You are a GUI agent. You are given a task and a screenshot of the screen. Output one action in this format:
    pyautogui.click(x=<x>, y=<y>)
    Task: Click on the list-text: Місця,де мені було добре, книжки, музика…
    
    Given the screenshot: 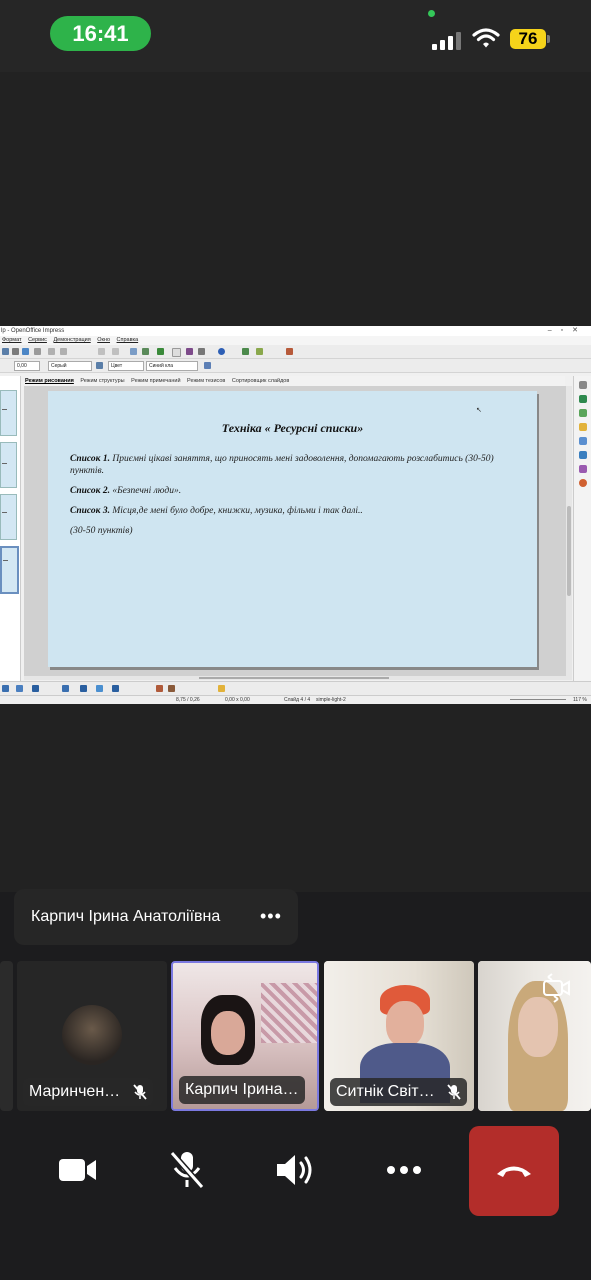 What is the action you would take?
    pyautogui.click(x=236, y=511)
    